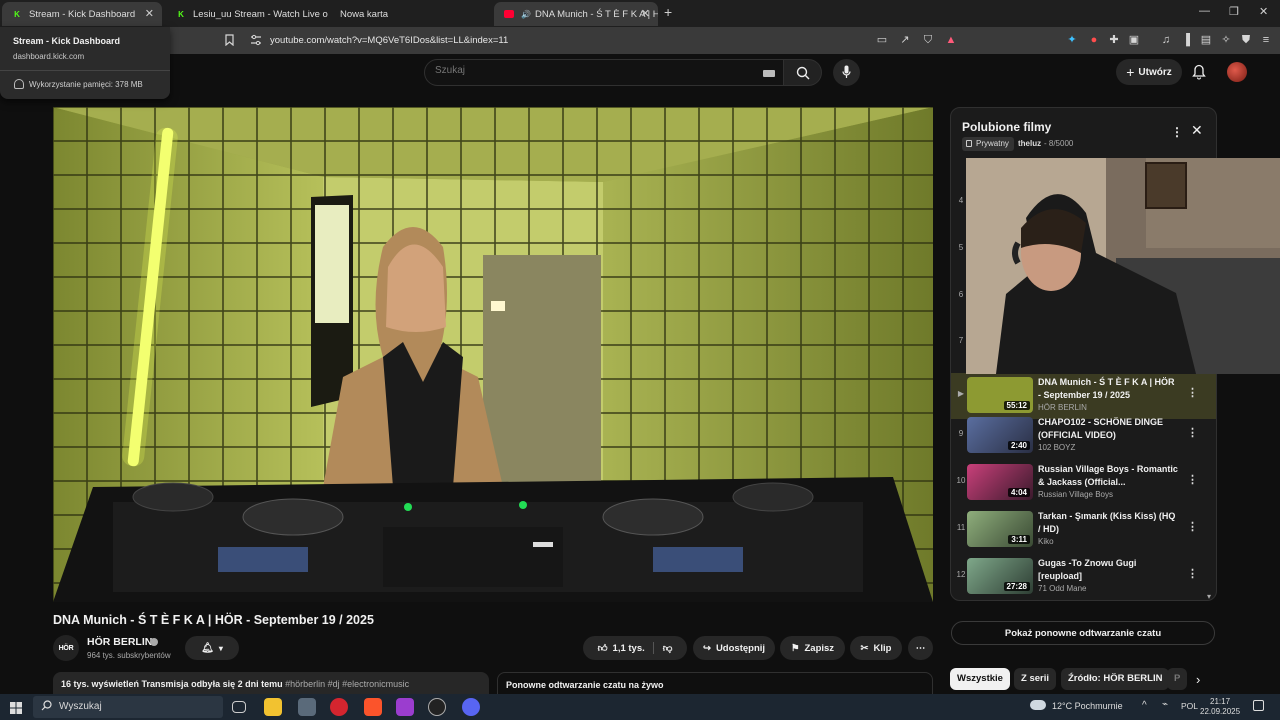  What do you see at coordinates (119, 642) in the screenshot?
I see `channel-name: HÖR BERLIN` at bounding box center [119, 642].